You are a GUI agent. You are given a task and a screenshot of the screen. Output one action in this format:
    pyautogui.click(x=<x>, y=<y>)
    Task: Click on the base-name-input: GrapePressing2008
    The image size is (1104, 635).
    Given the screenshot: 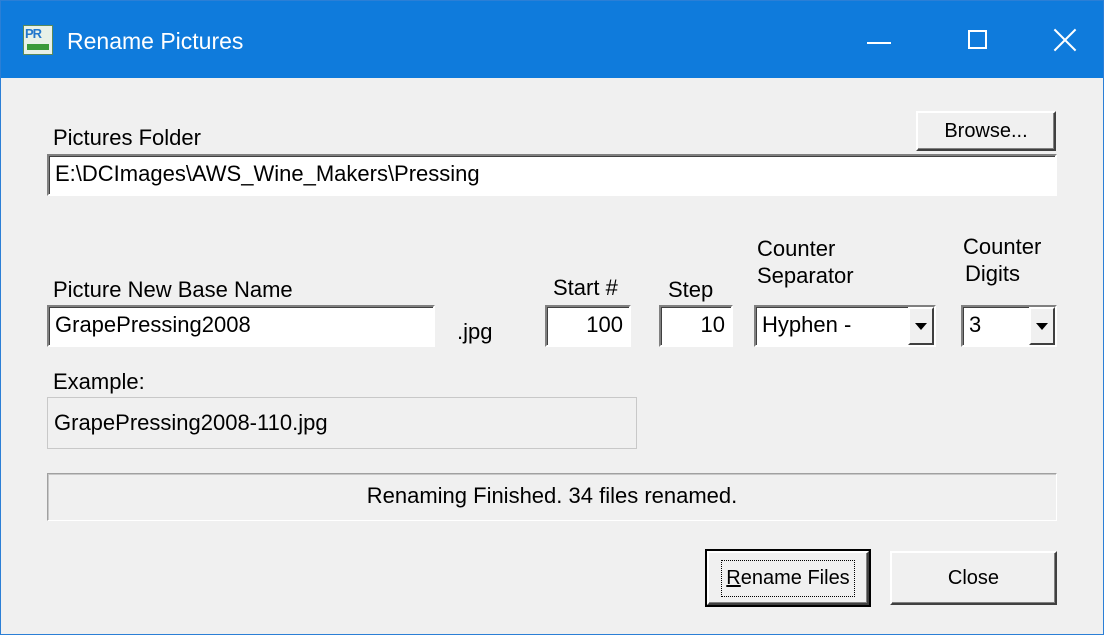 What is the action you would take?
    pyautogui.click(x=241, y=326)
    